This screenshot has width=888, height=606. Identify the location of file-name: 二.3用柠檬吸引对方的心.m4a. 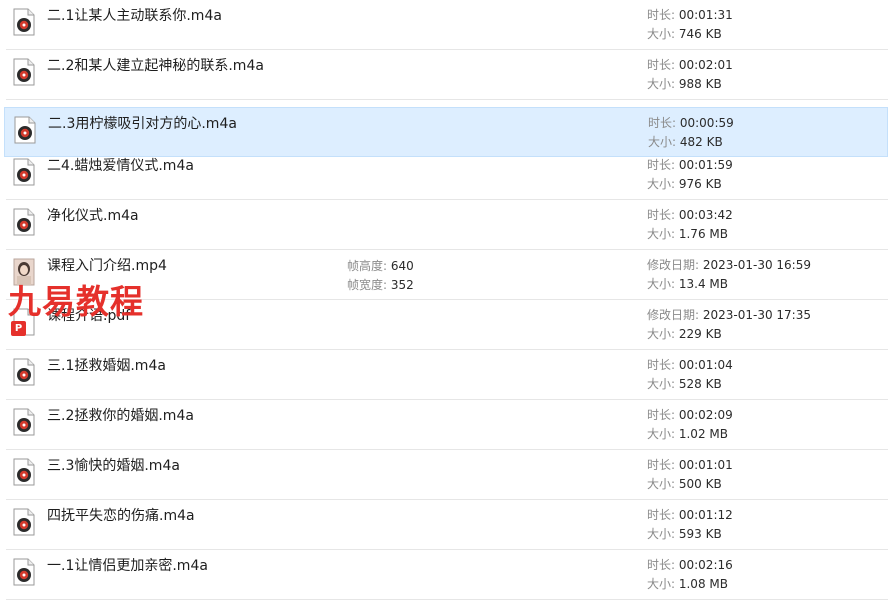
(142, 124).